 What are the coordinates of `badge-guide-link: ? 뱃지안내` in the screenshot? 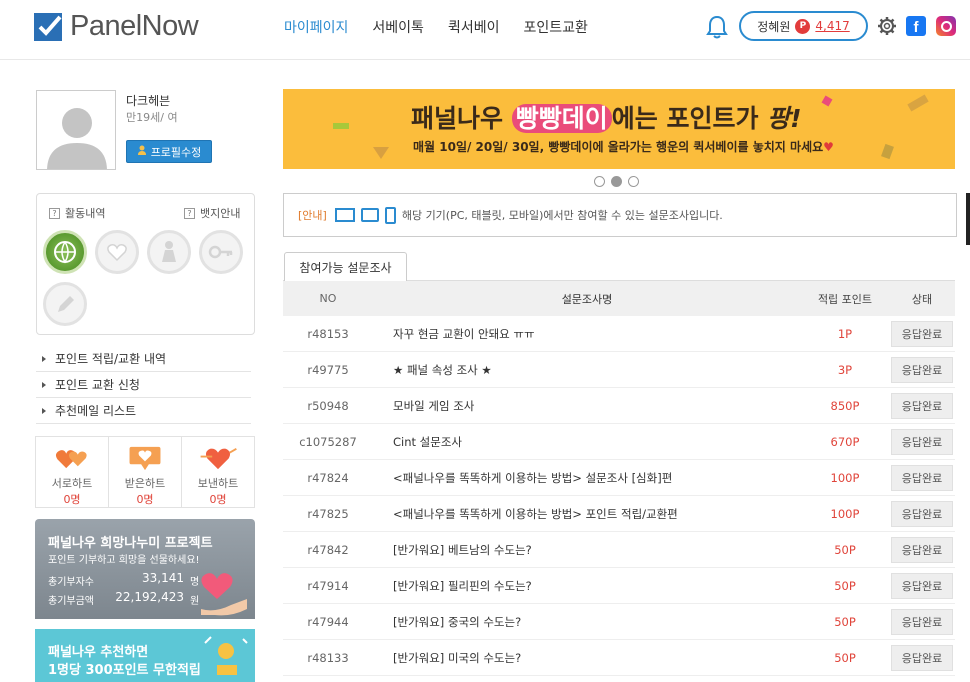 It's located at (212, 213).